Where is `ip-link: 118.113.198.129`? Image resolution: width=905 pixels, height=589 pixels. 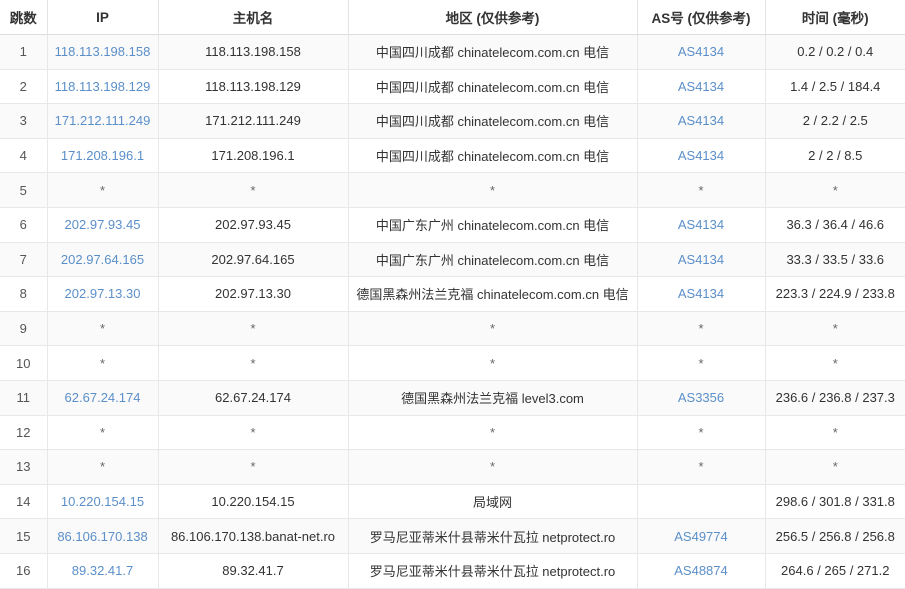
ip-link: 118.113.198.129 is located at coordinates (103, 86).